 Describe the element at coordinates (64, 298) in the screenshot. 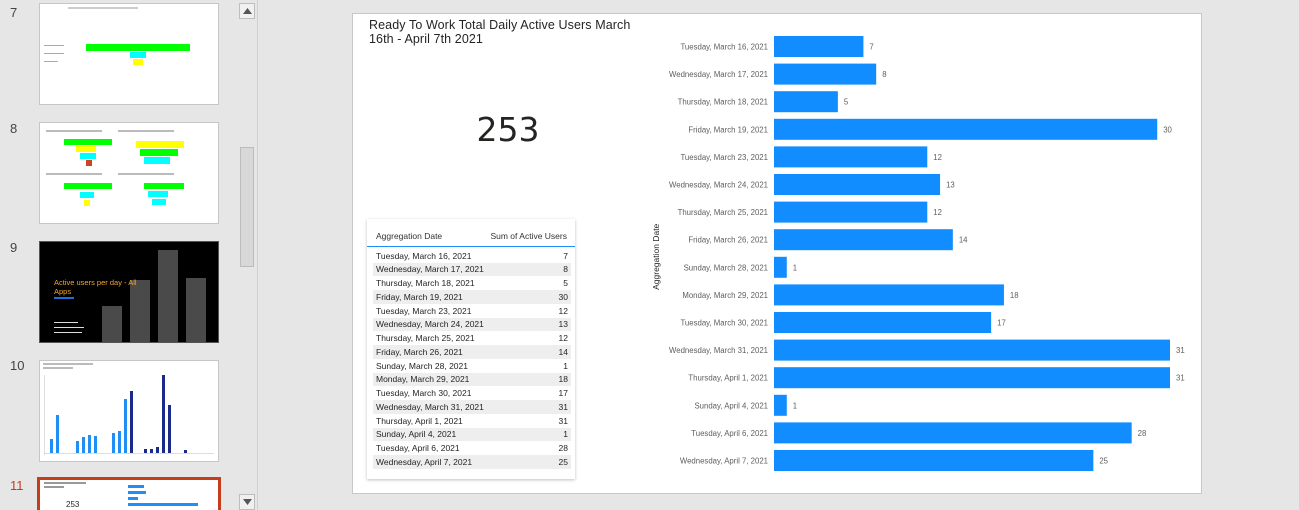

I see `thumb-underline` at that location.